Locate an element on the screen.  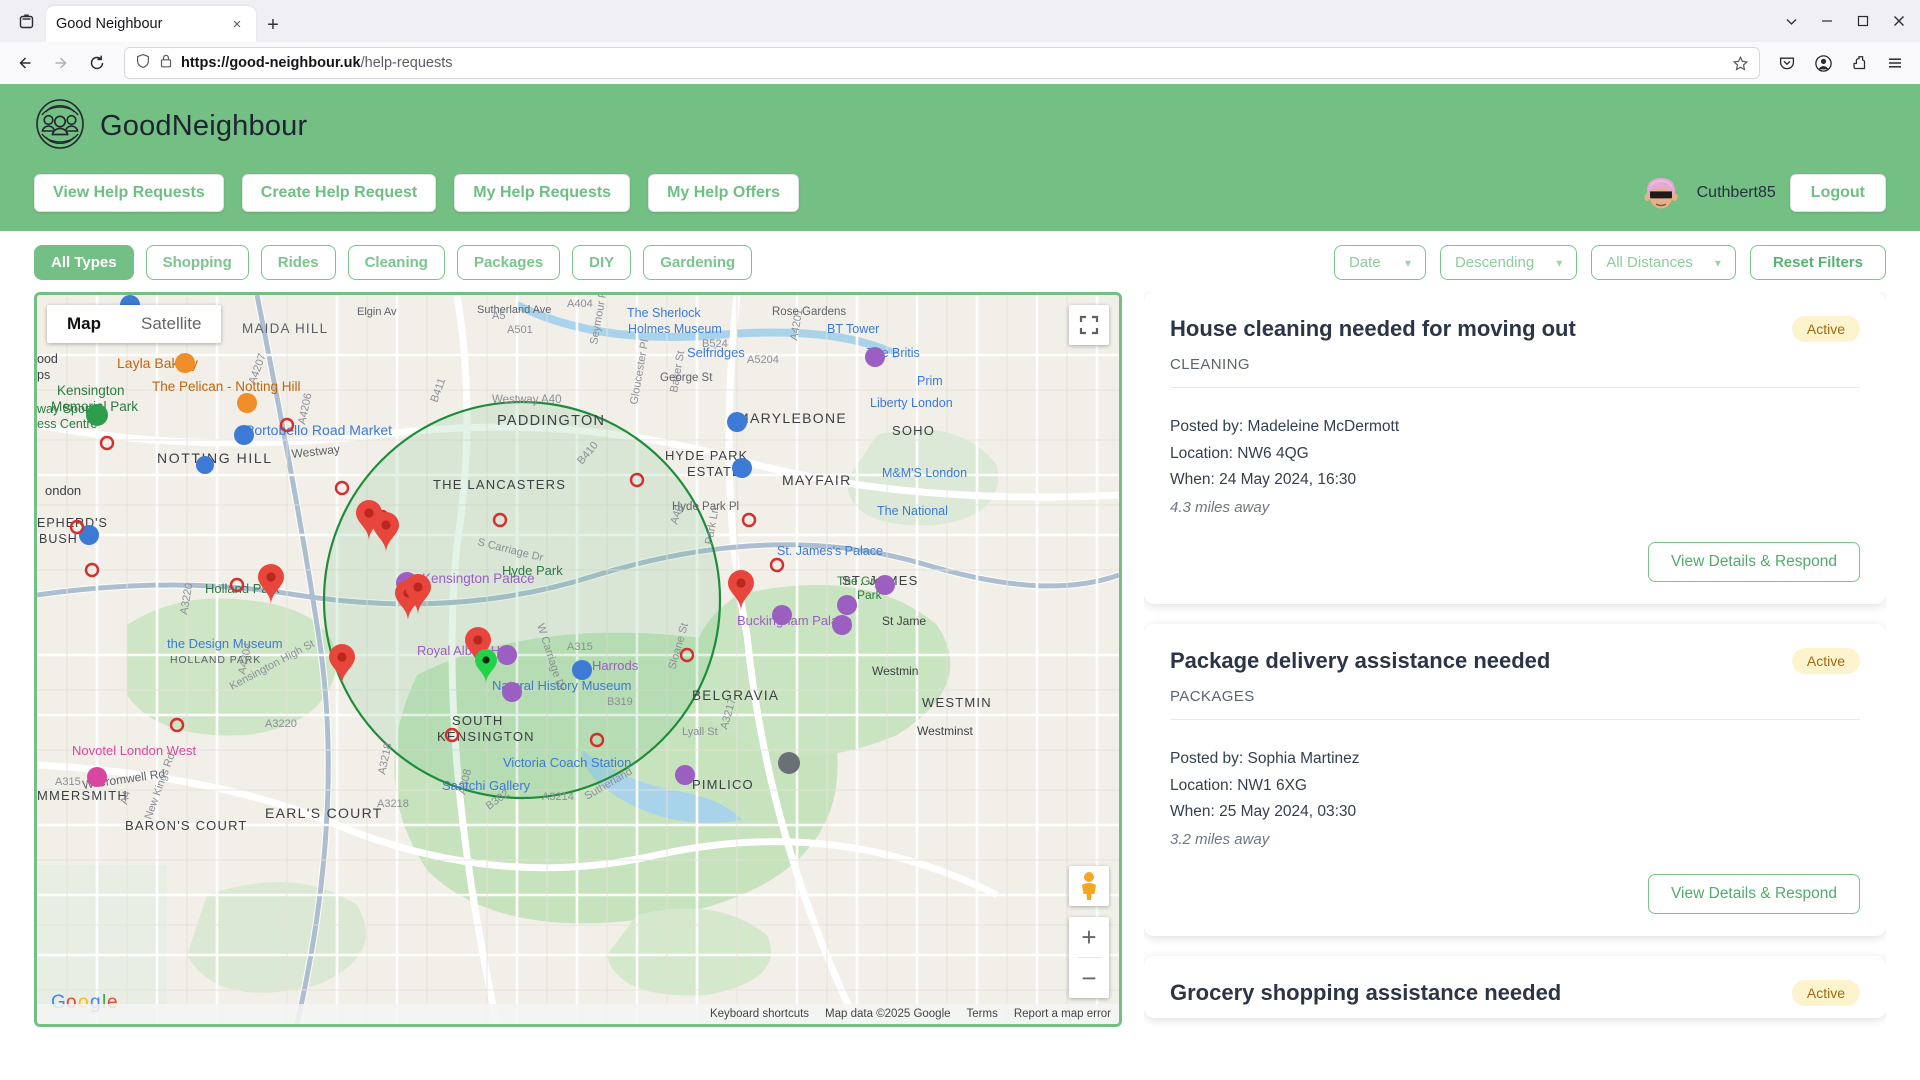
bookmark-star-icon is located at coordinates (1740, 63).